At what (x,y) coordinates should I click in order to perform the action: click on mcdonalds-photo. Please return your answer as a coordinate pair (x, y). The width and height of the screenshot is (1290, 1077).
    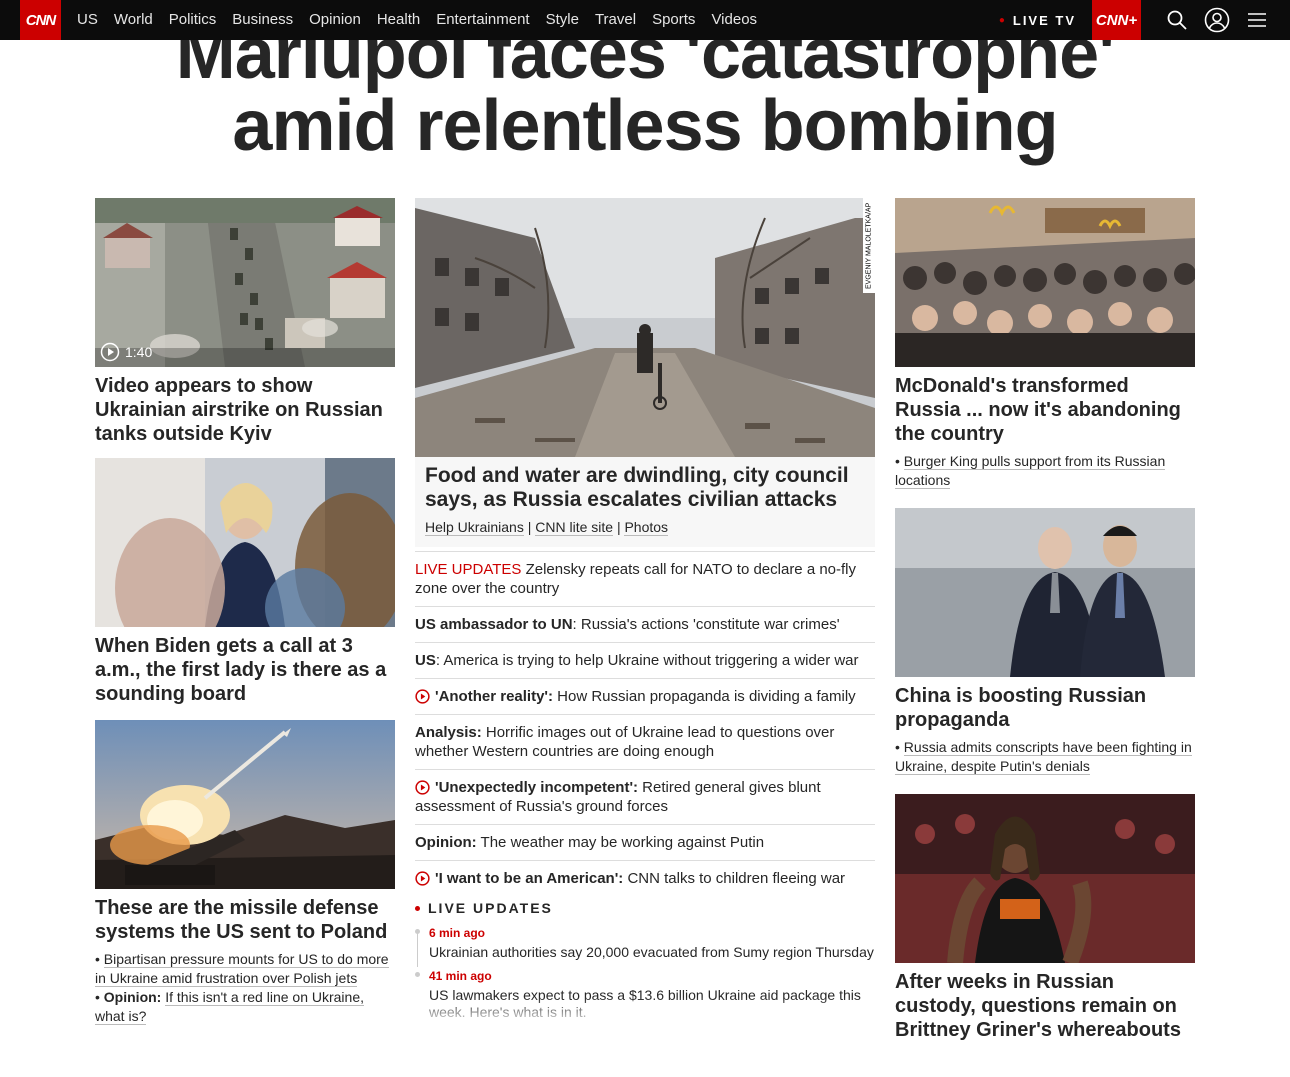
    Looking at the image, I should click on (1045, 282).